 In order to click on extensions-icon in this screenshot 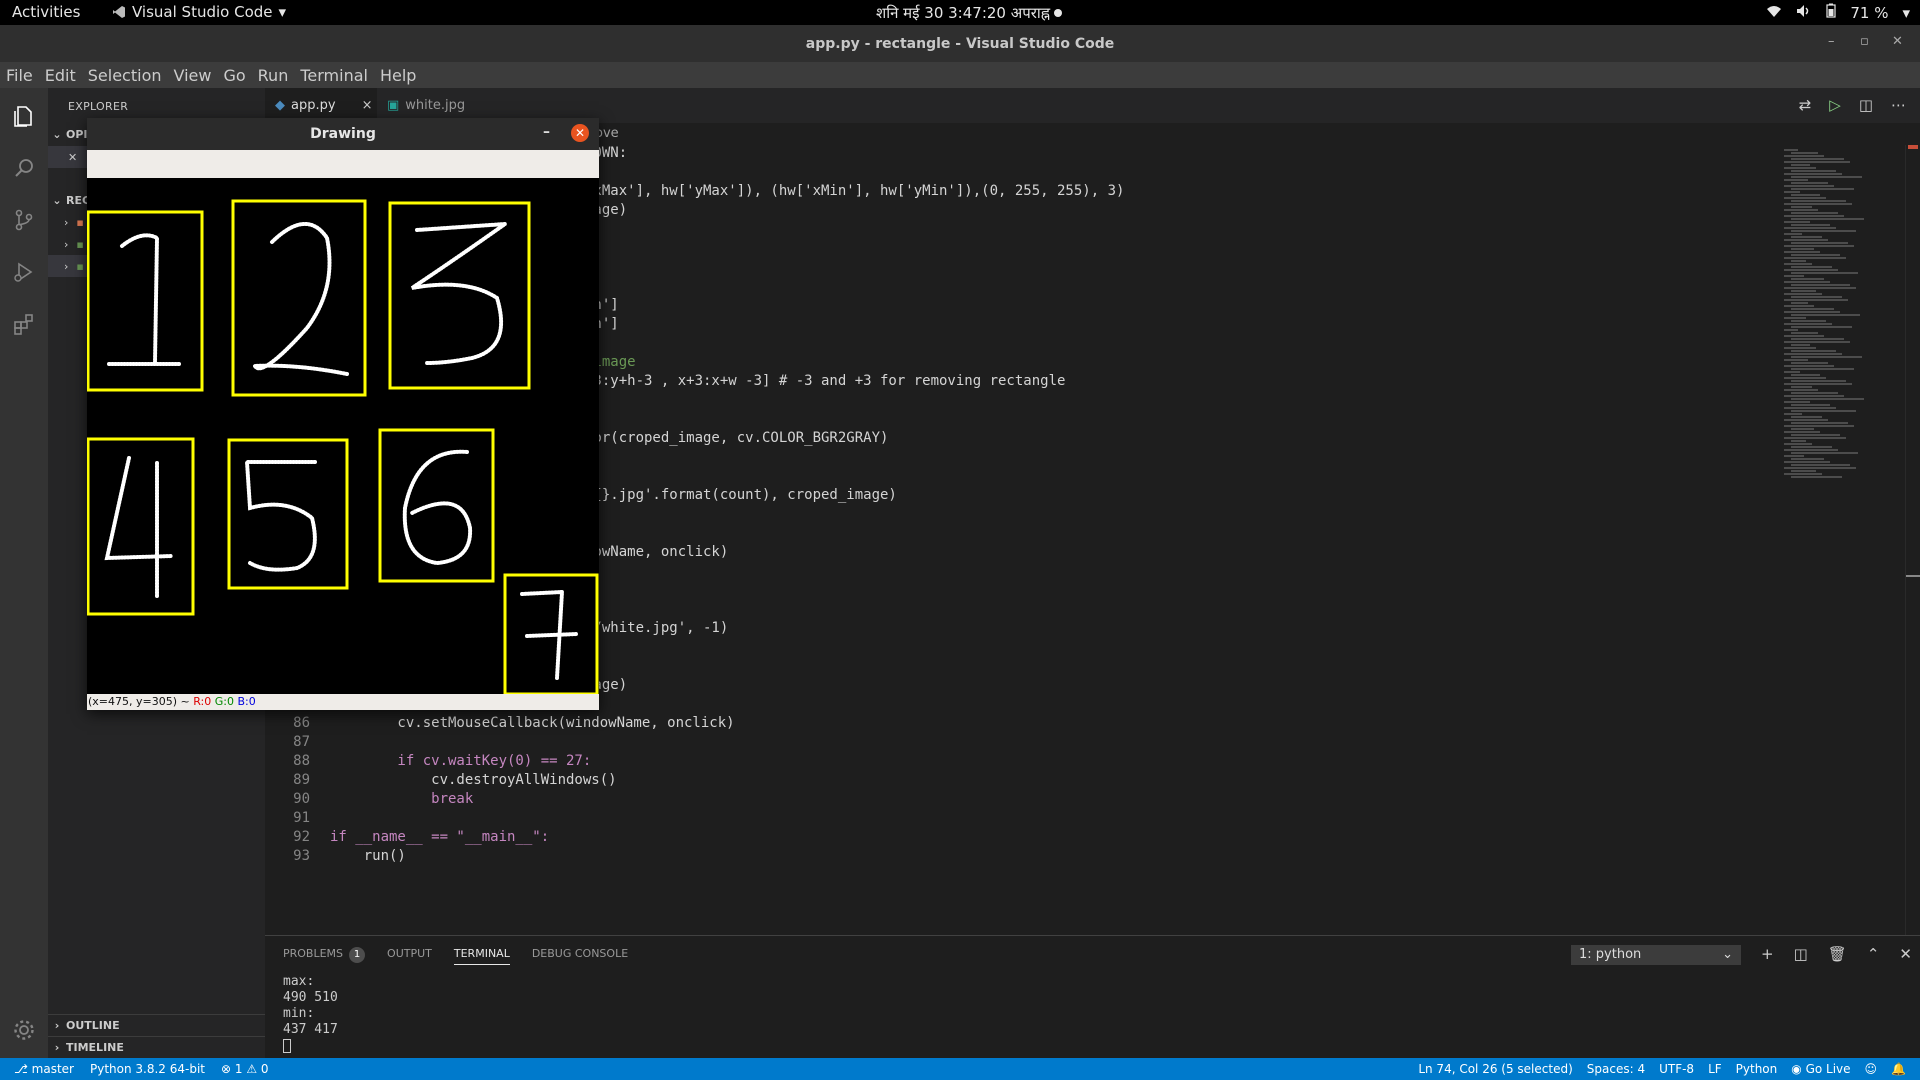, I will do `click(24, 324)`.